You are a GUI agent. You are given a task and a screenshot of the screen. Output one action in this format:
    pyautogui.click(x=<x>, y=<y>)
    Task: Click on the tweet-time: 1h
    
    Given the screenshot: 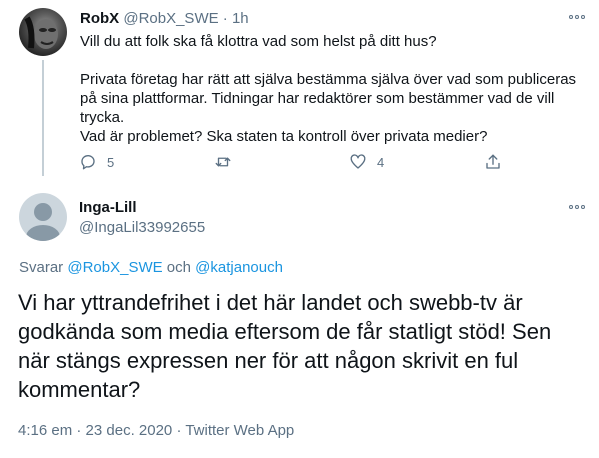 What is the action you would take?
    pyautogui.click(x=240, y=18)
    